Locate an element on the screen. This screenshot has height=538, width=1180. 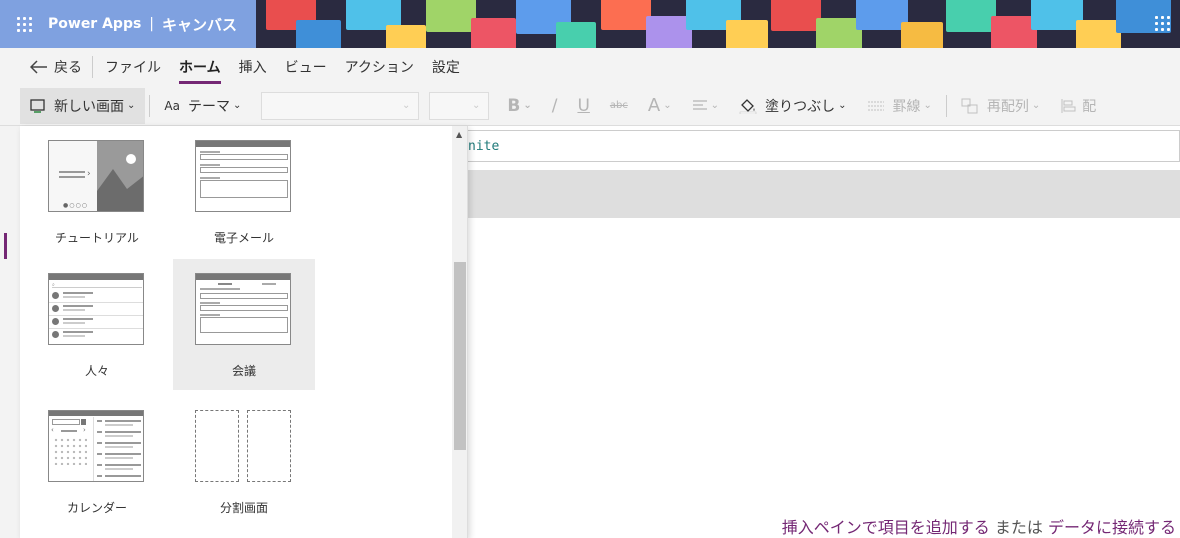
border-button: 罫線 ⌄ is located at coordinates (899, 106).